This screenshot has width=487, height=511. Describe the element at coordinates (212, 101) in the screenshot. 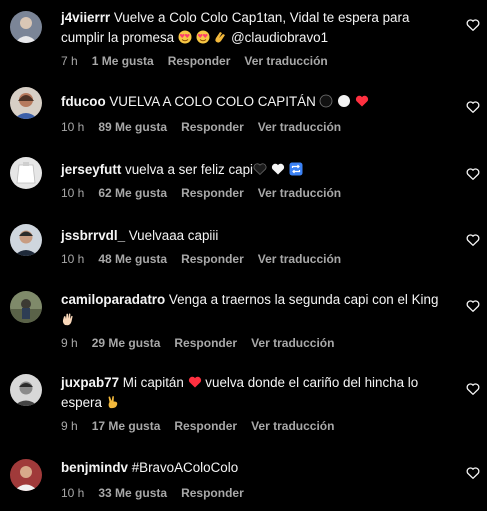

I see `comment-text: VUELVA A COLO COLO CAPITÁN` at that location.